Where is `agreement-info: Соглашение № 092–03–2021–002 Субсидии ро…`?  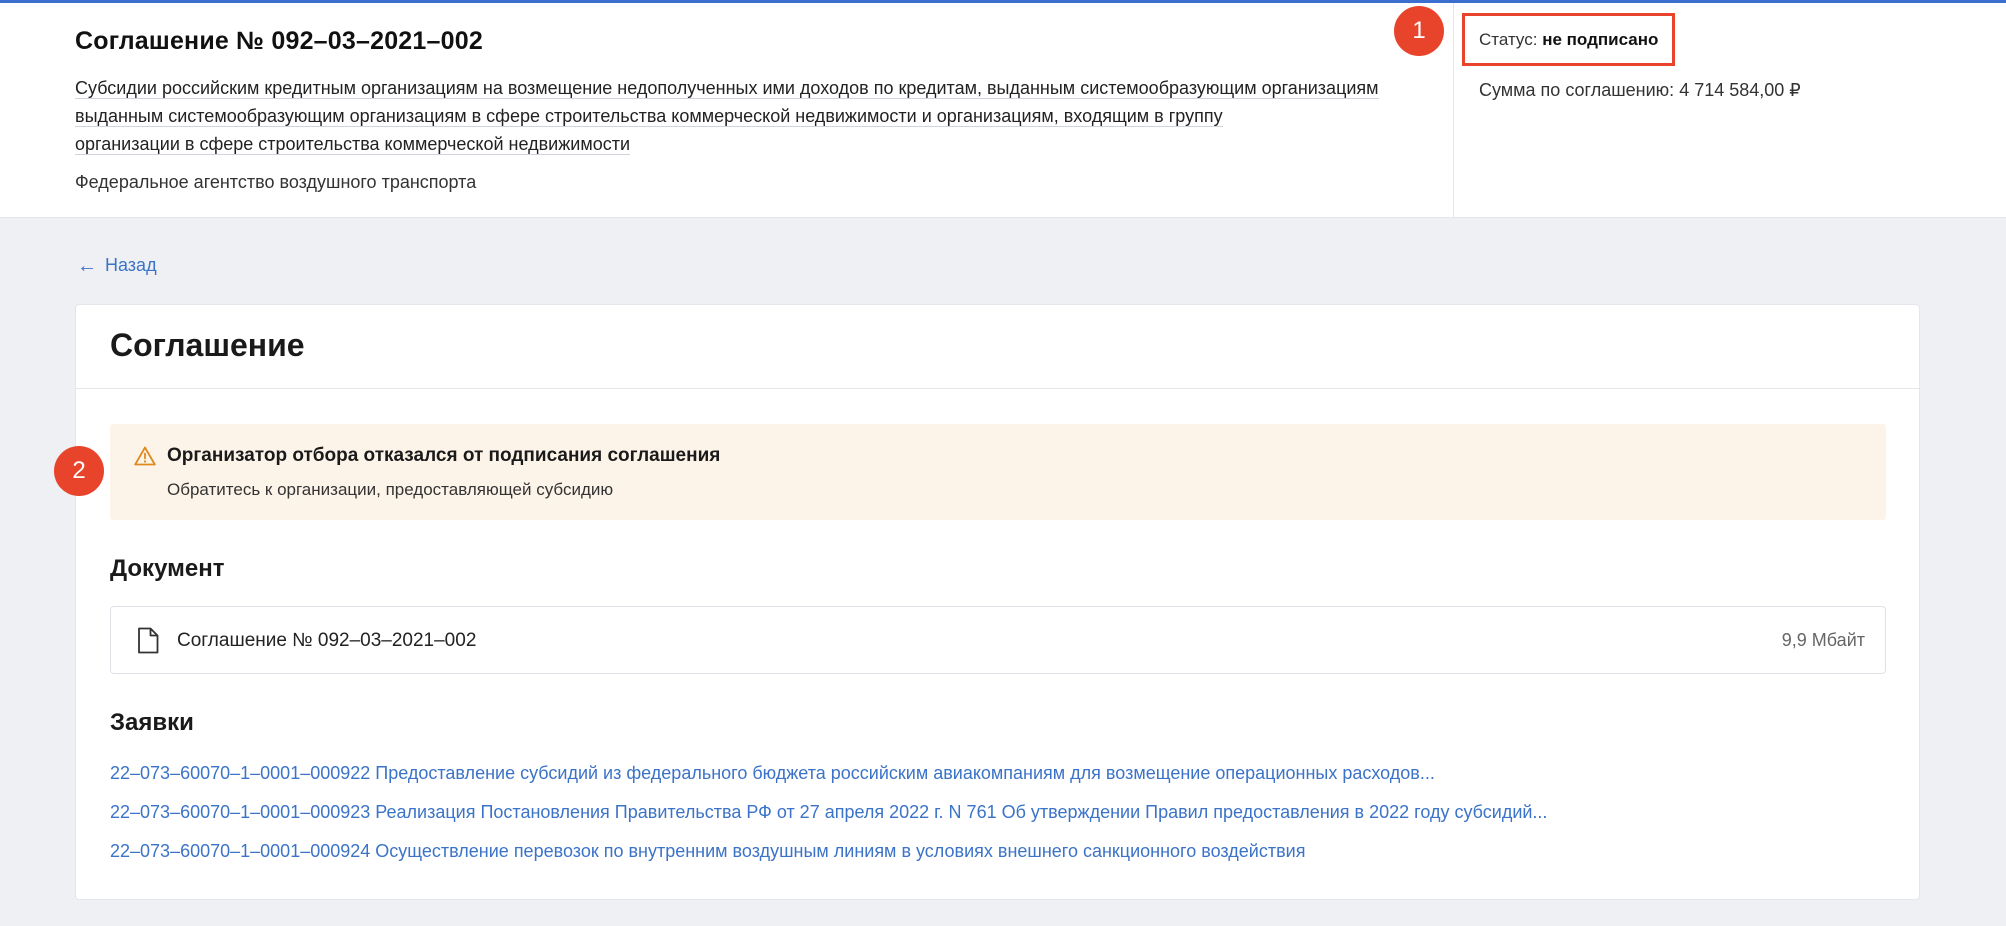
agreement-info: Соглашение № 092–03–2021–002 Субсидии ро… is located at coordinates (755, 110).